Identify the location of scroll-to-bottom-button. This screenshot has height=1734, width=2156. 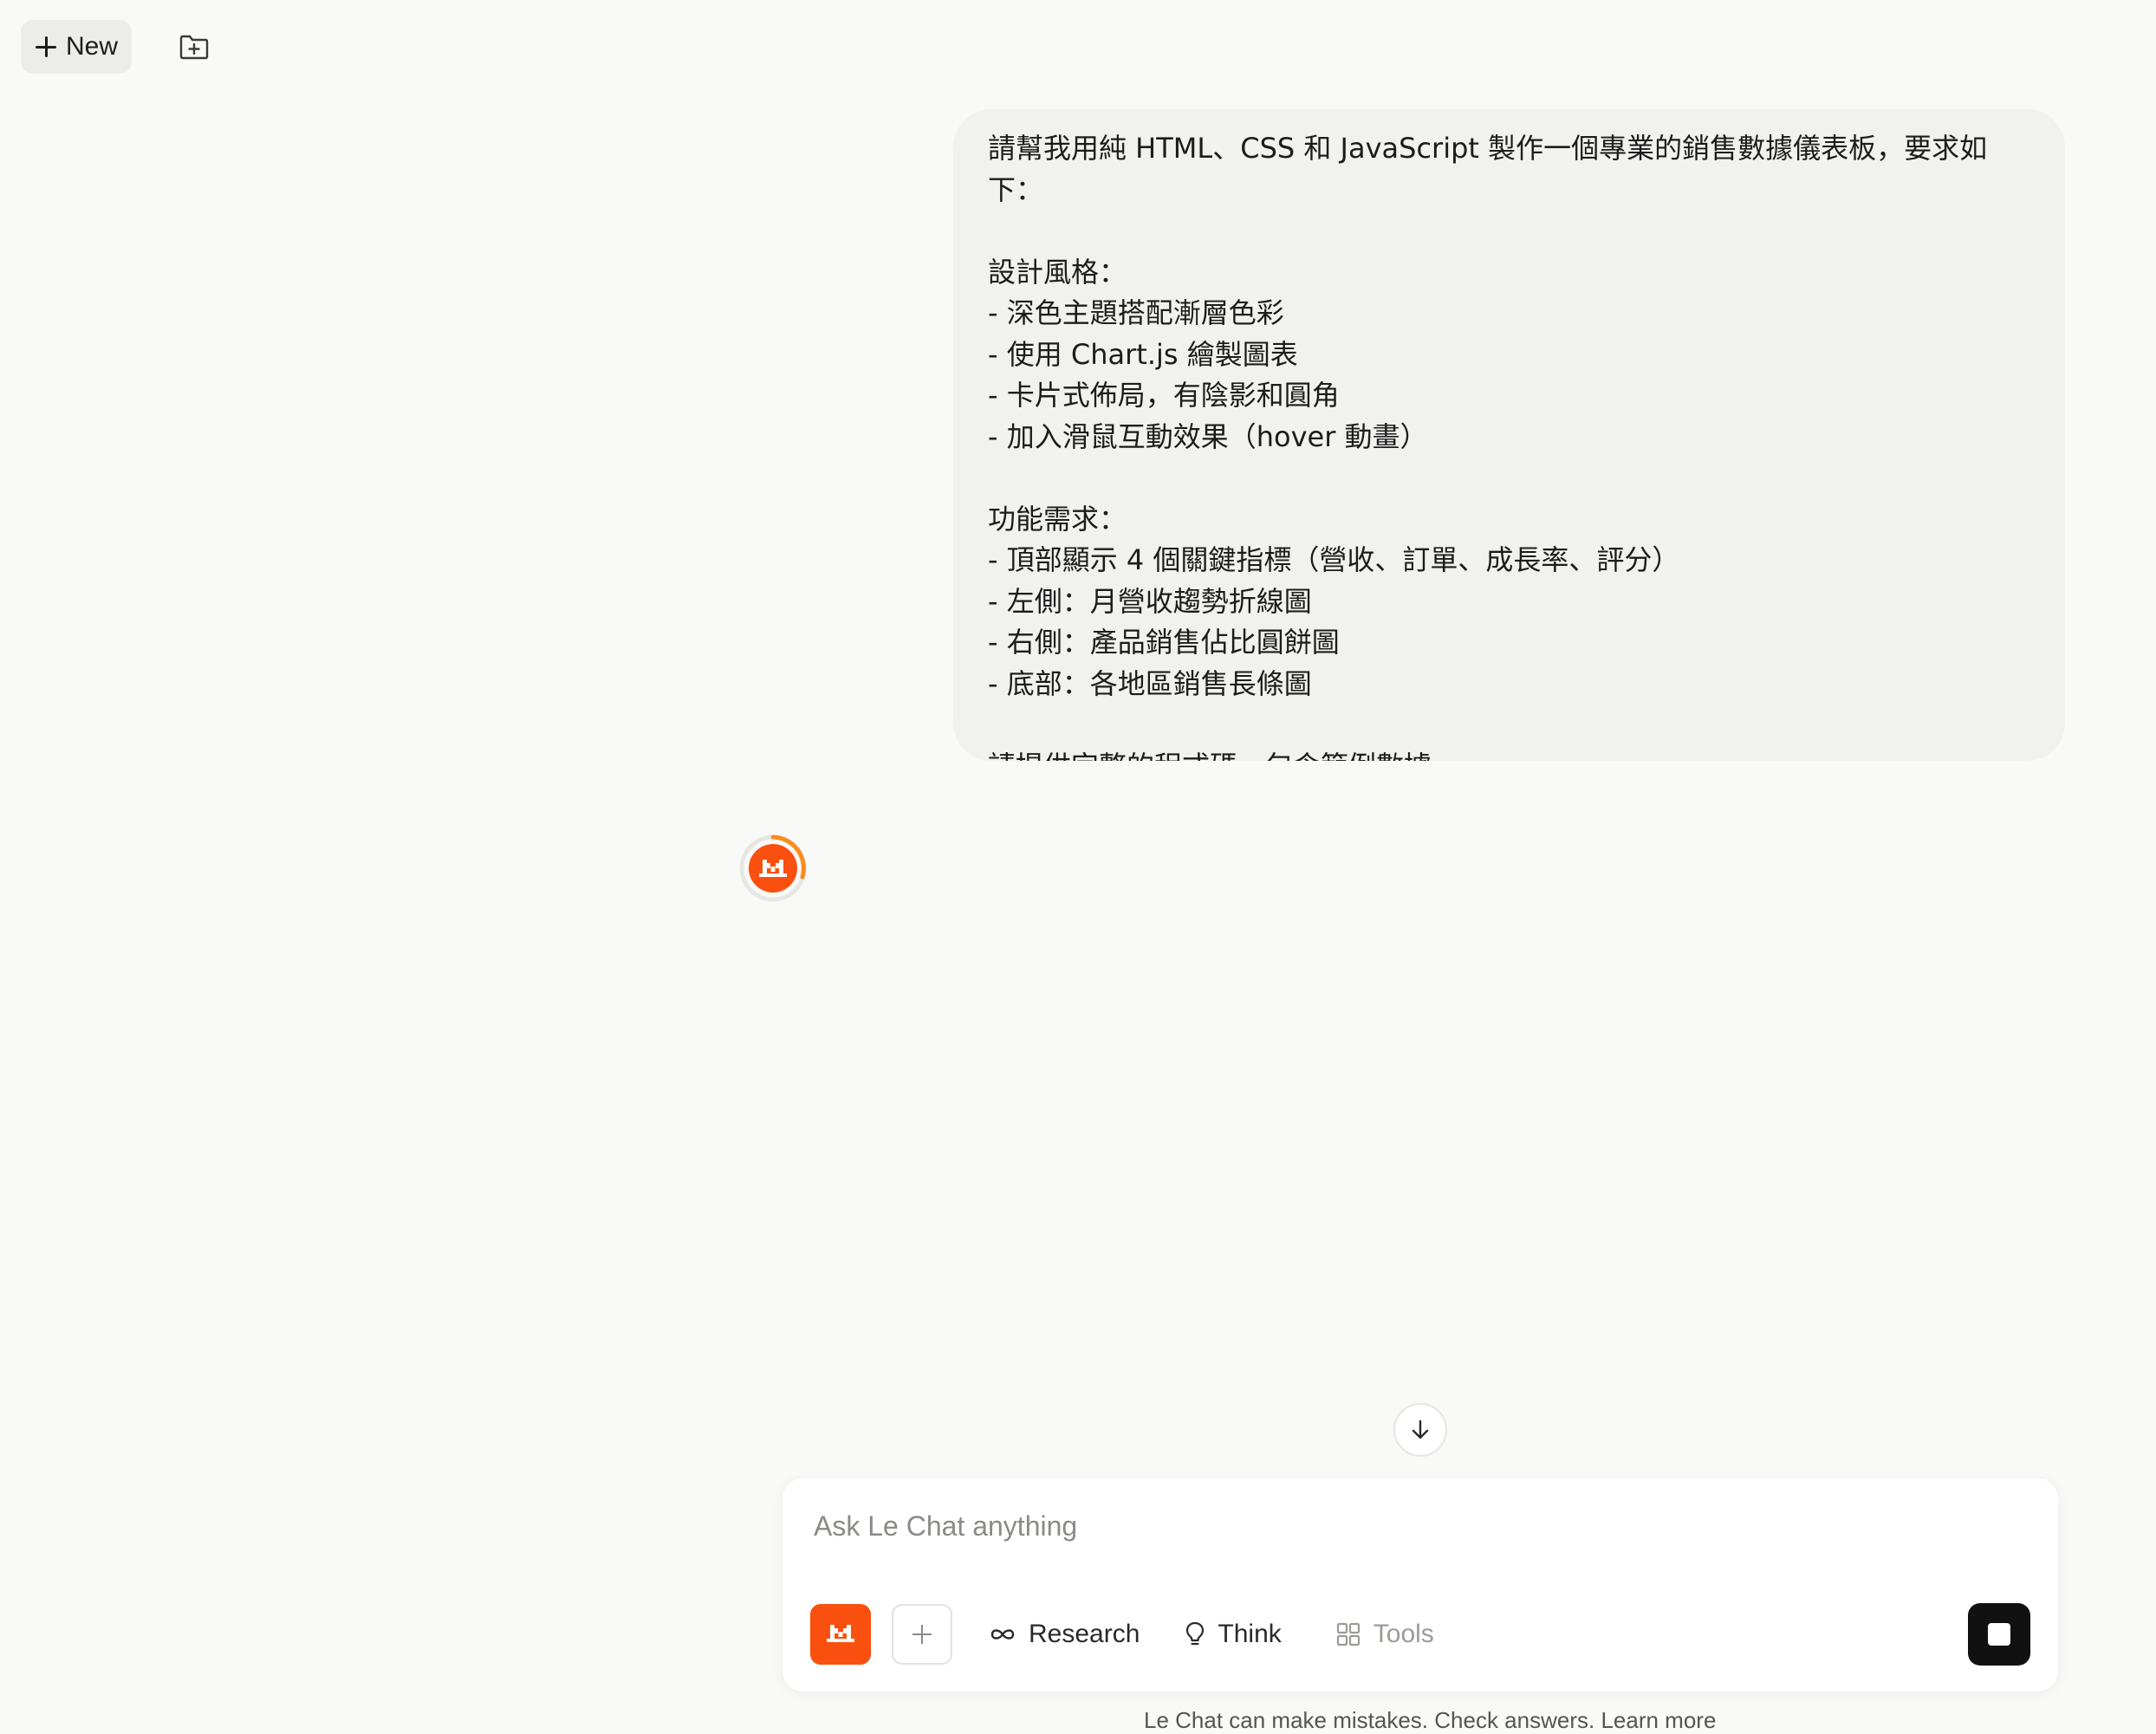
(1420, 1430).